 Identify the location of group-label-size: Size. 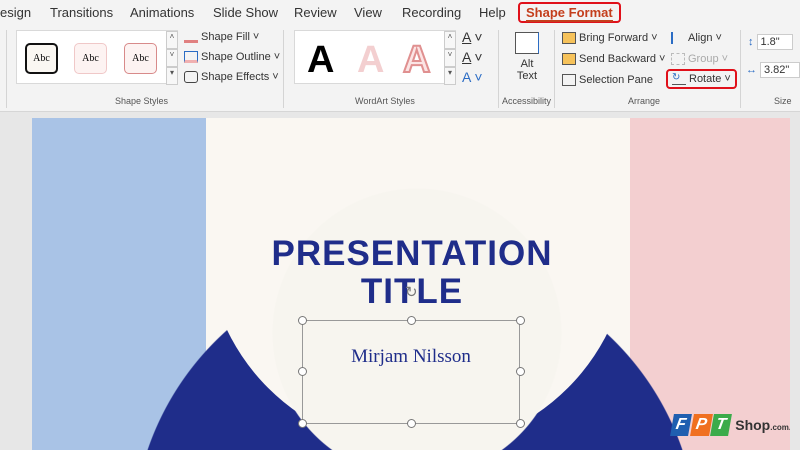
(783, 101).